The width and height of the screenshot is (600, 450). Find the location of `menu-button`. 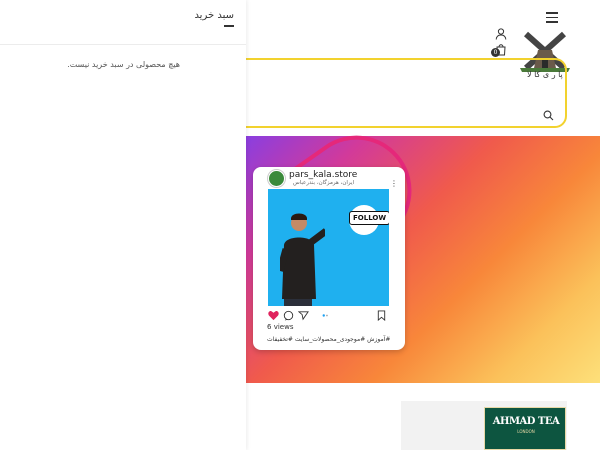

menu-button is located at coordinates (552, 17).